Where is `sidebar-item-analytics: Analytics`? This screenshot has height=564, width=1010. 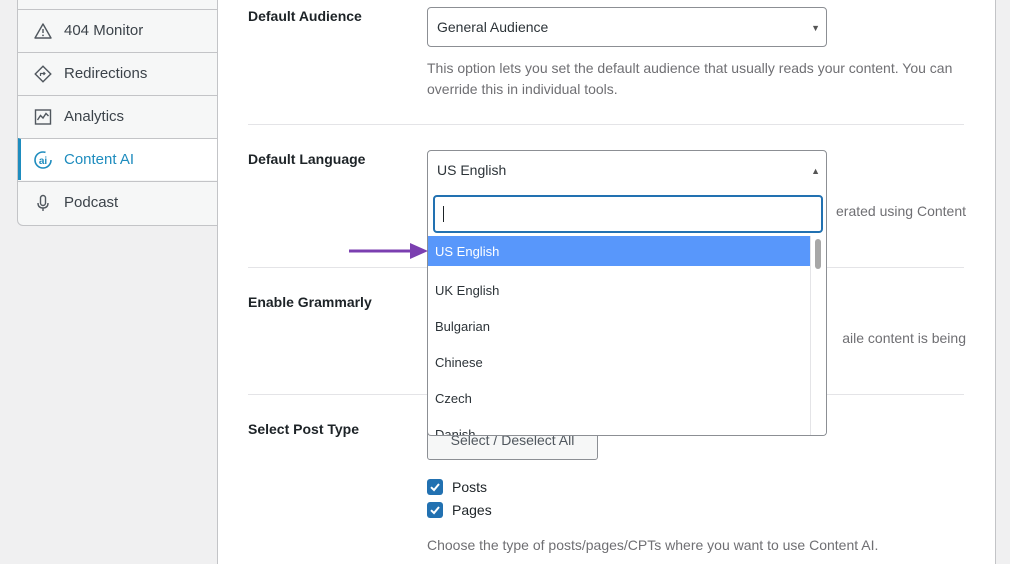
sidebar-item-analytics: Analytics is located at coordinates (118, 116).